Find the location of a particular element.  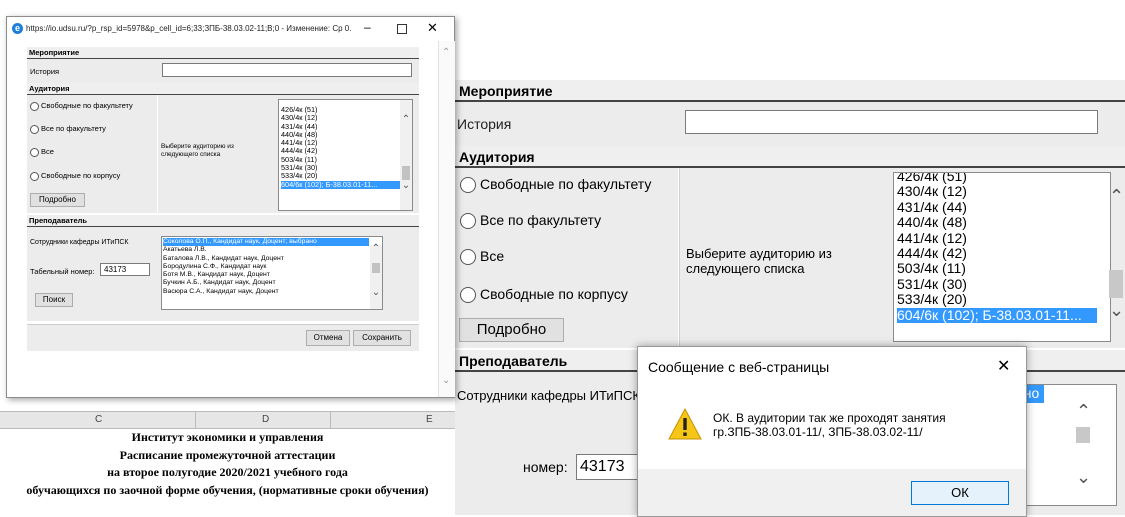

zoom-radio-free-building: Свободные по корпусу is located at coordinates (544, 295).